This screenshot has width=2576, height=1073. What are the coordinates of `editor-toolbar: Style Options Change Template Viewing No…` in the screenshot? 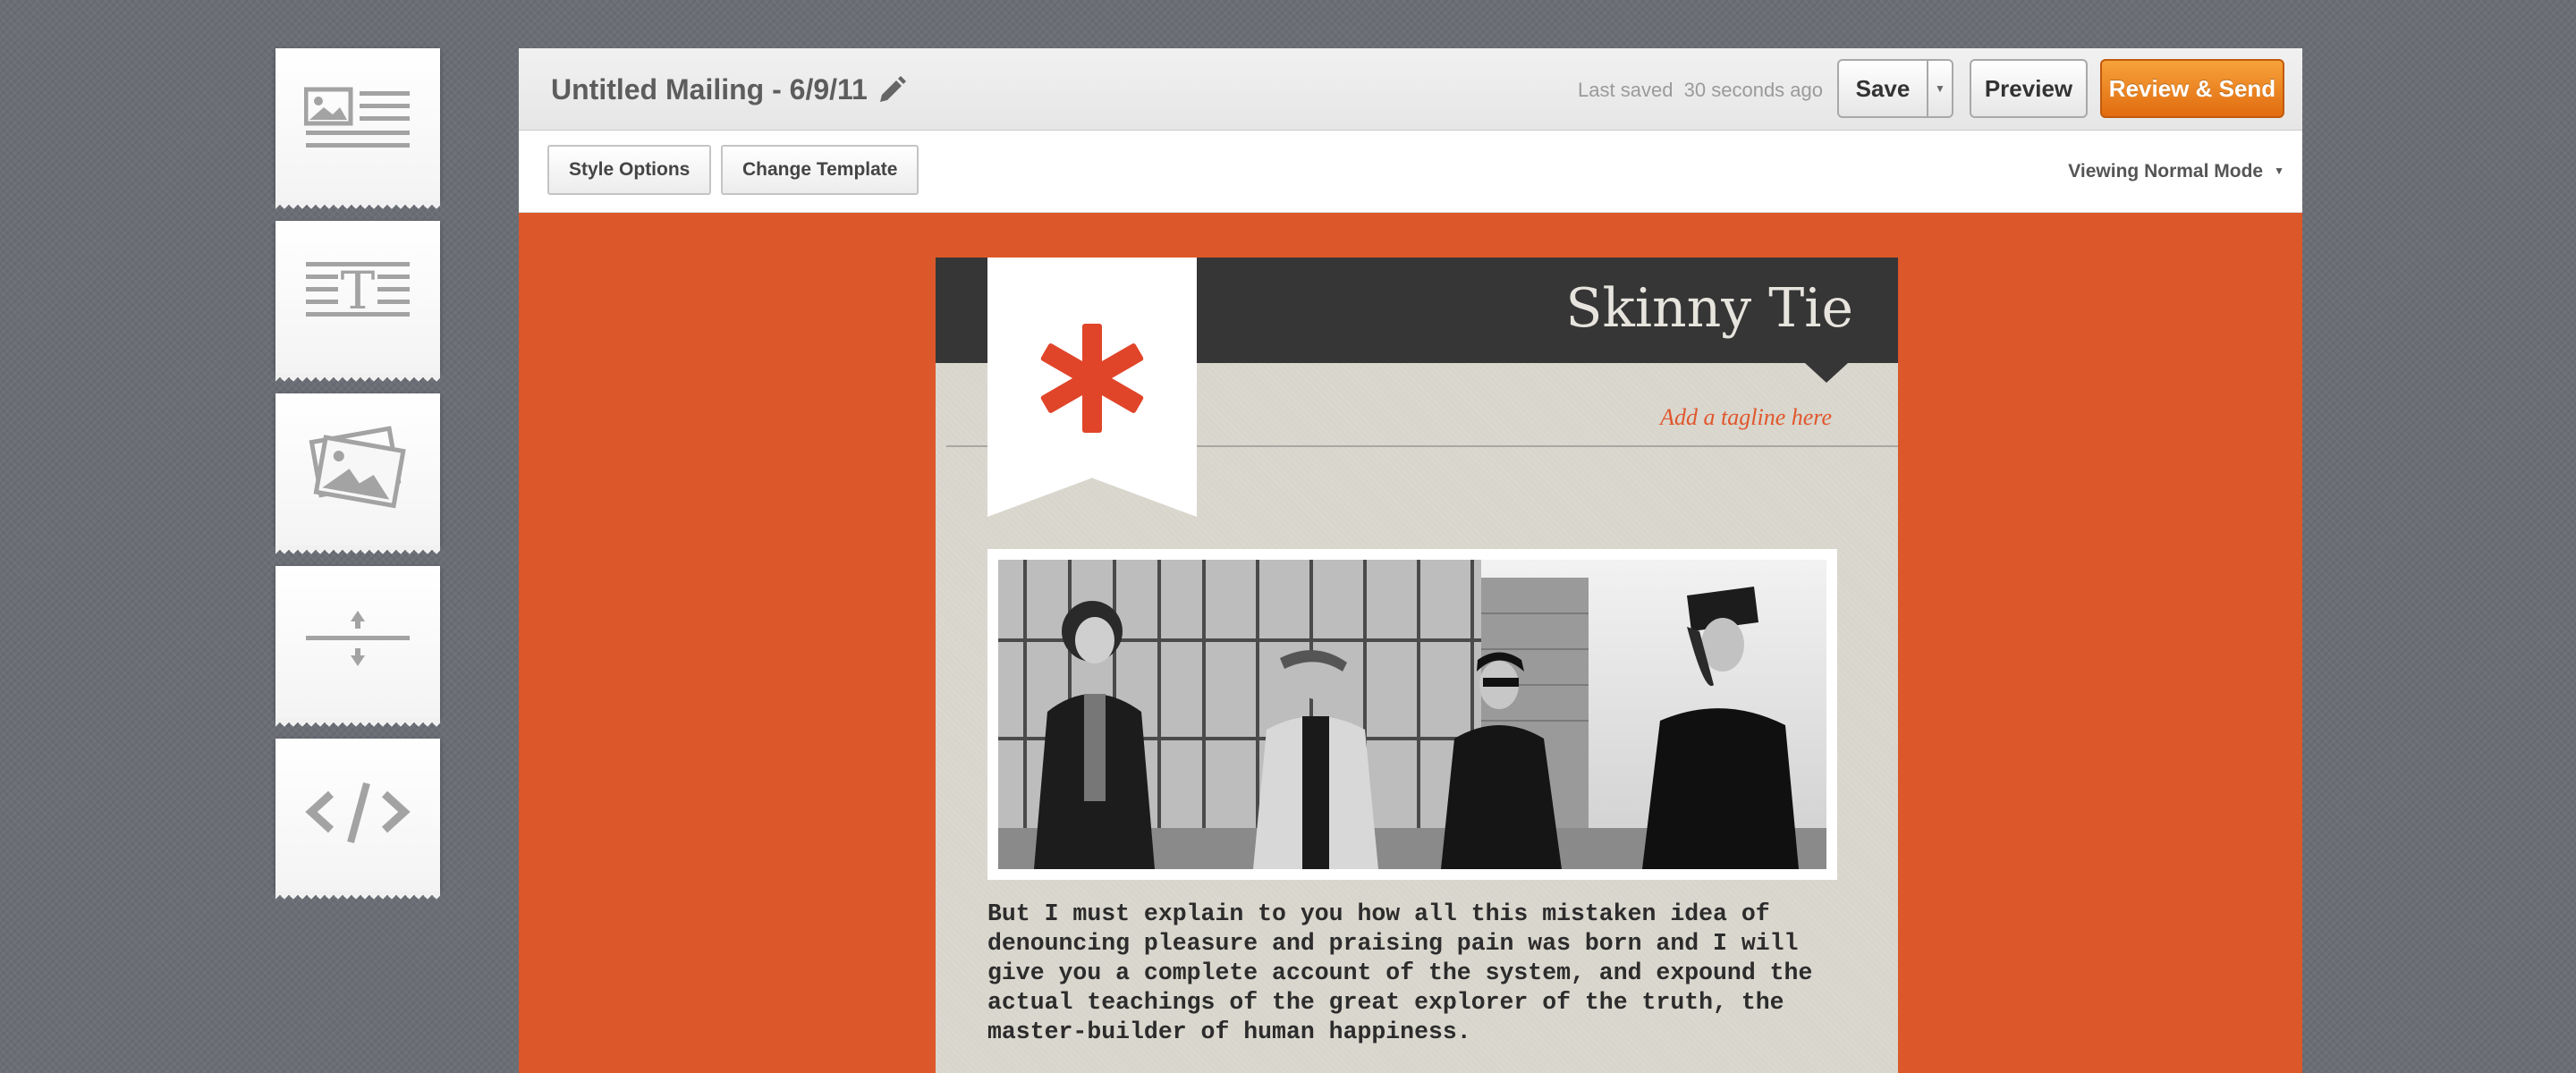 It's located at (1410, 172).